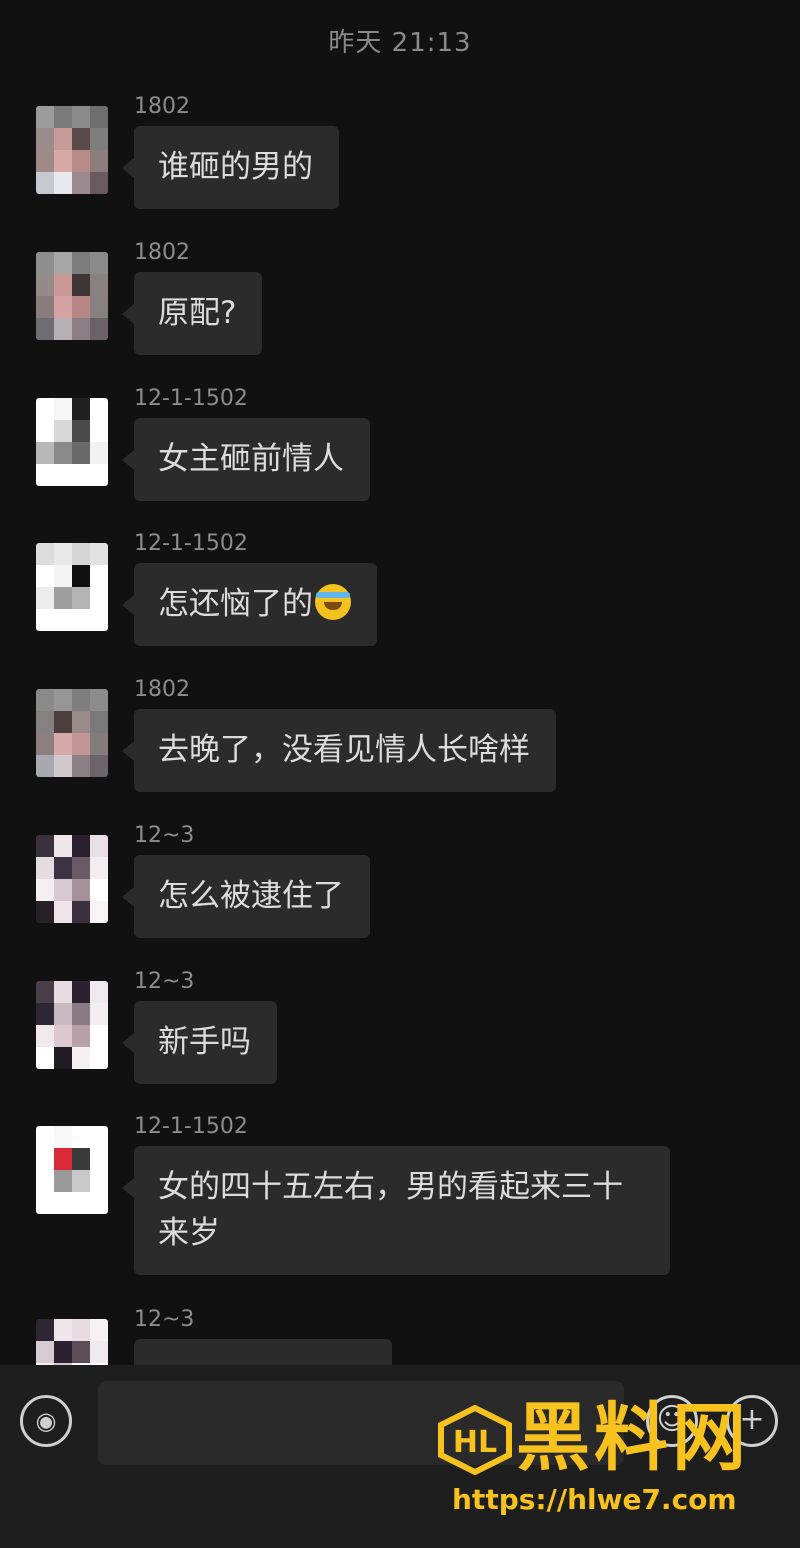 Image resolution: width=800 pixels, height=1548 pixels. I want to click on watermark-logo-icon: HL, so click(475, 1440).